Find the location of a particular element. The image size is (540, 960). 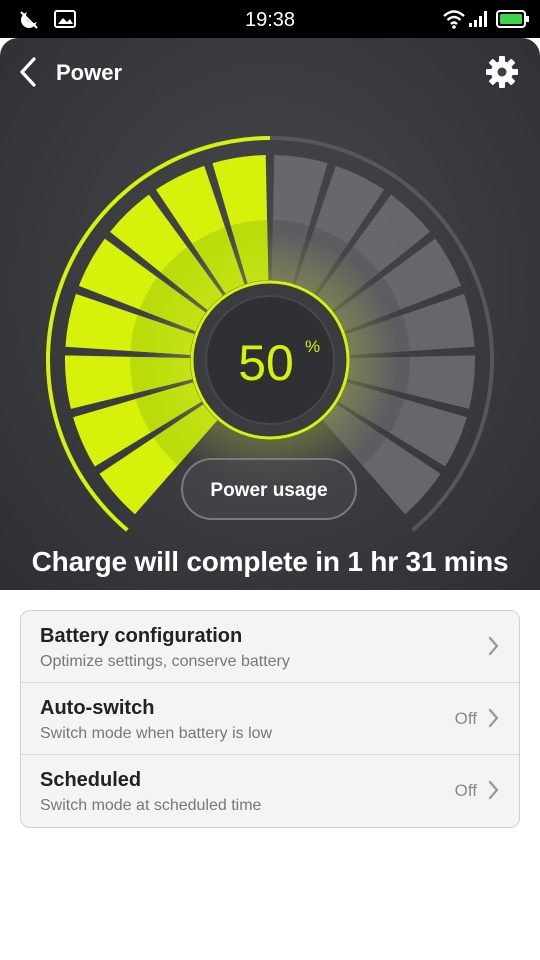

list-item-subtitle: Switch mode at scheduled time is located at coordinates (151, 805).